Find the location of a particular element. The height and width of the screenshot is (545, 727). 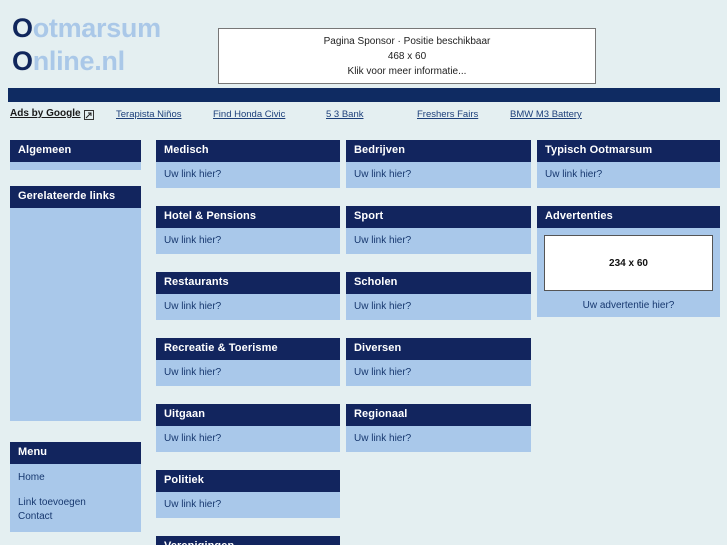

advertenties-banner-holder: 234 x 60 is located at coordinates (628, 261).